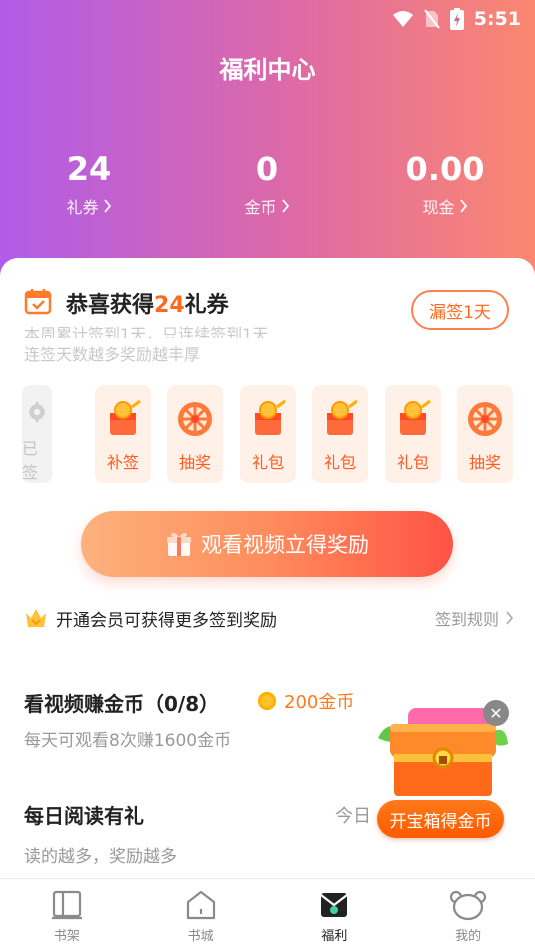 The width and height of the screenshot is (535, 952). I want to click on tab-label: 福利, so click(334, 936).